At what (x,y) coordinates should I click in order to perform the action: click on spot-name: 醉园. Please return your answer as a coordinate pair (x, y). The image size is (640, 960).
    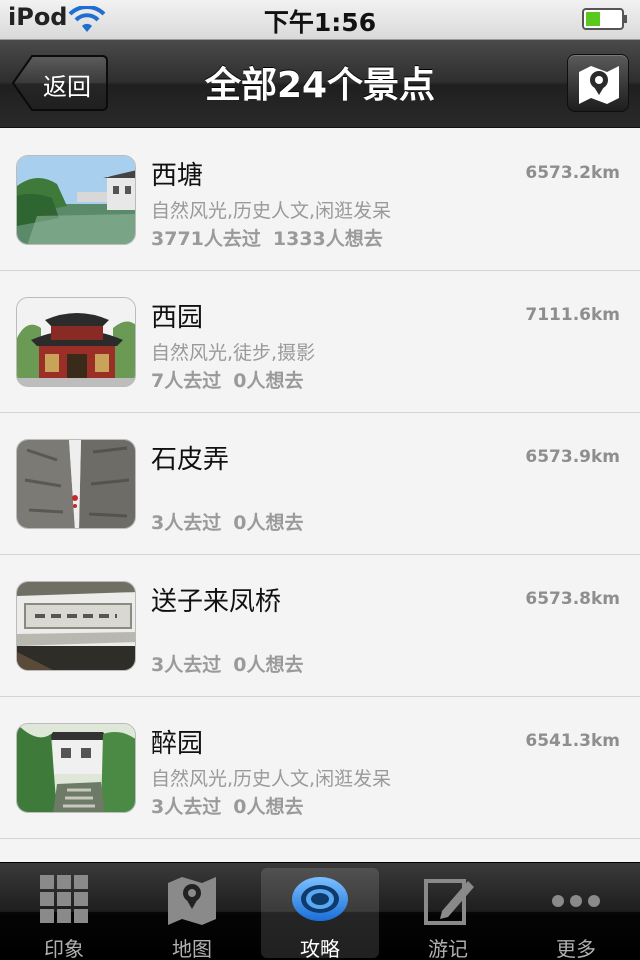
    Looking at the image, I should click on (177, 744).